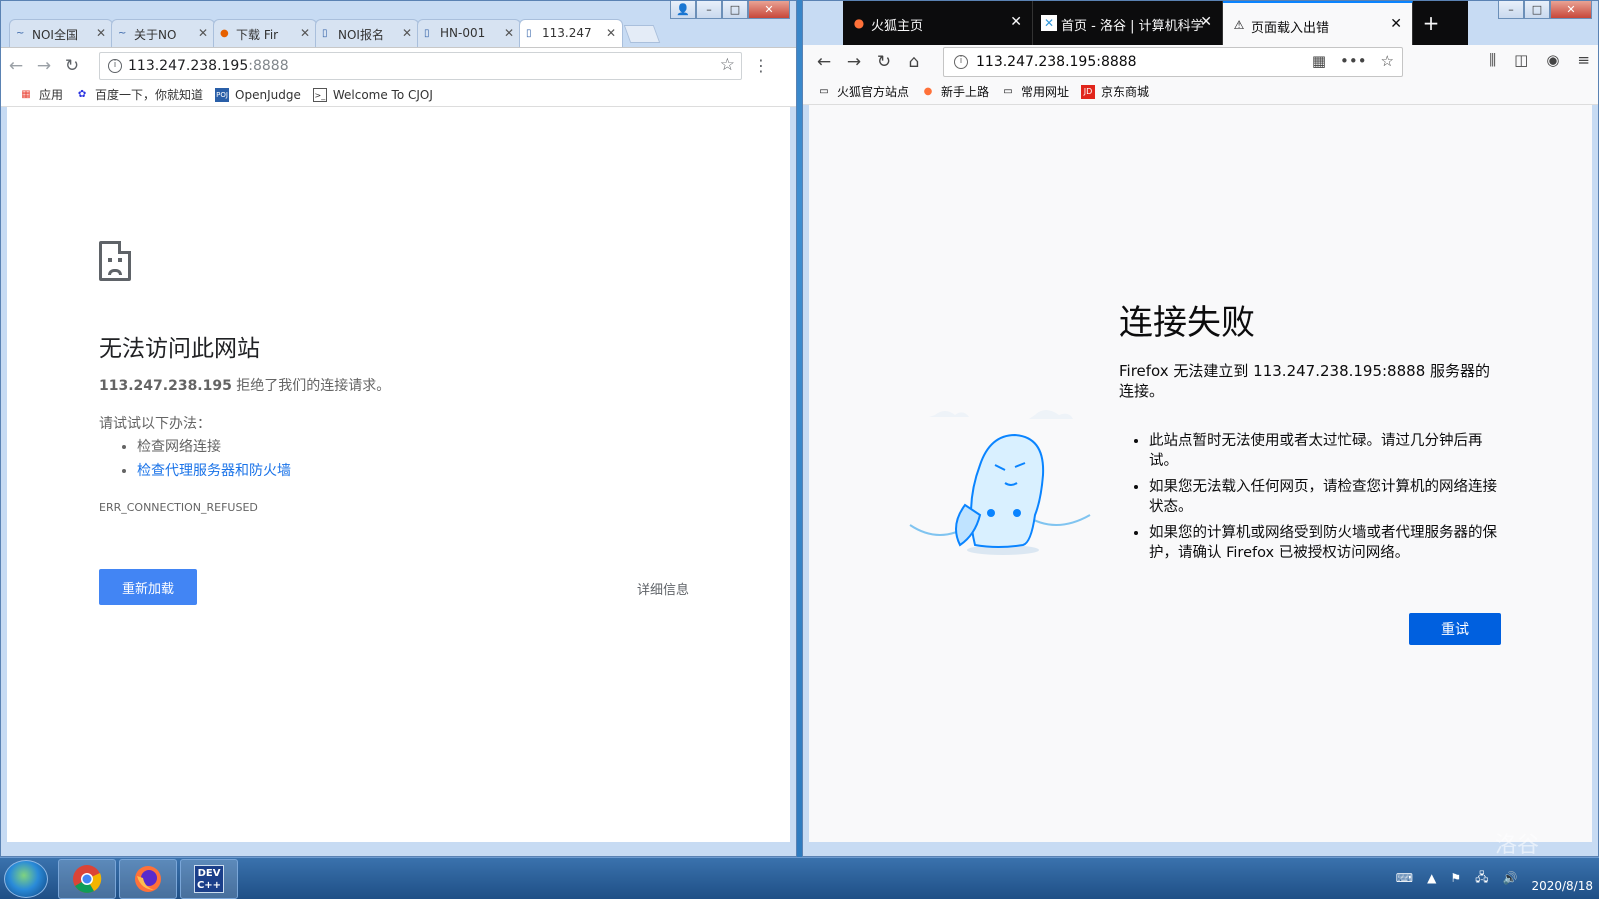 Image resolution: width=1599 pixels, height=899 pixels. What do you see at coordinates (897, 26) in the screenshot?
I see `tab-label: 火狐主页` at bounding box center [897, 26].